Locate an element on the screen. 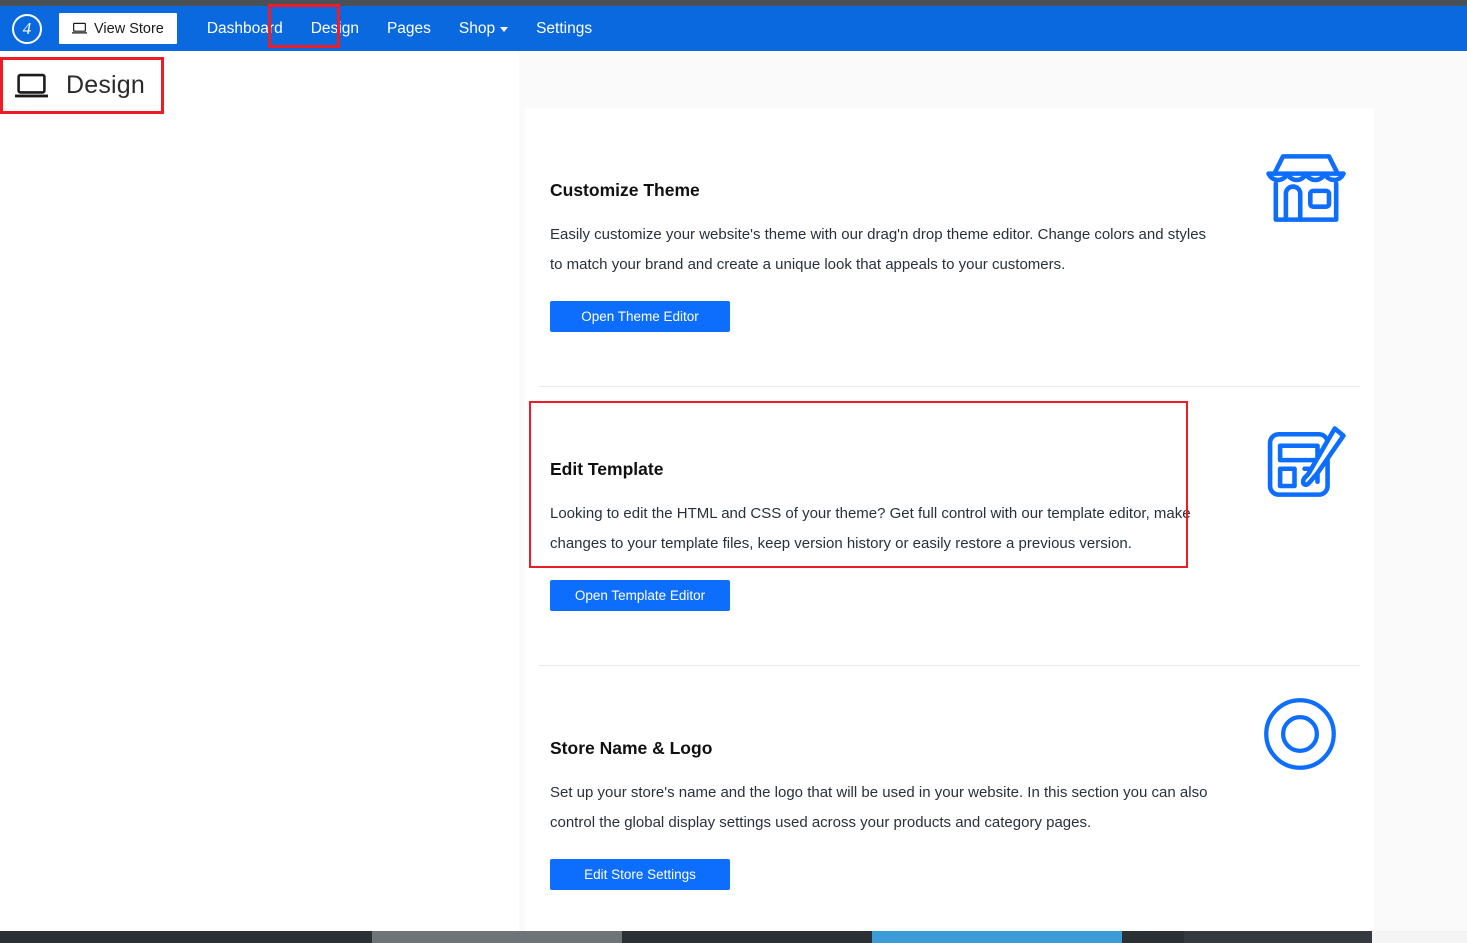 The image size is (1467, 943). nav-item-design-label: Design is located at coordinates (334, 28).